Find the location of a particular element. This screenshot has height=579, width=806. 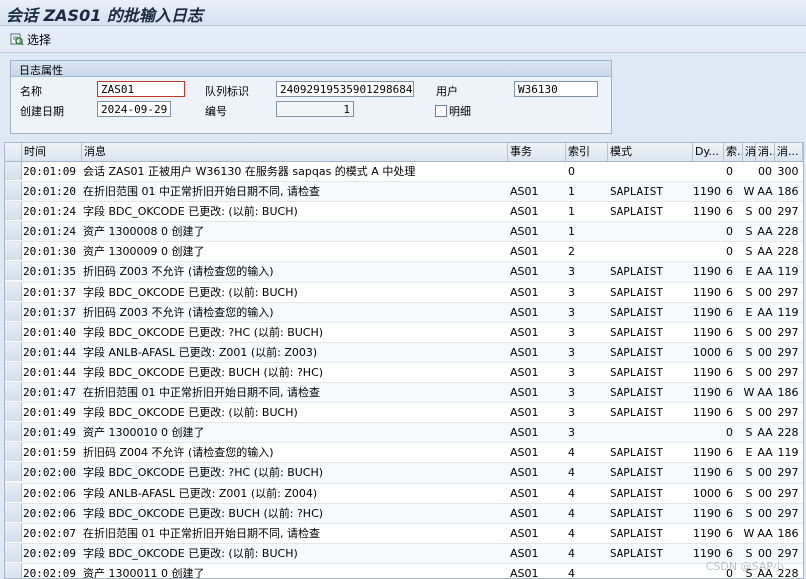

table-row: 20:01:30 资产 1300009 0 创建了 AS01 2 0 S AA 228 is located at coordinates (404, 252).